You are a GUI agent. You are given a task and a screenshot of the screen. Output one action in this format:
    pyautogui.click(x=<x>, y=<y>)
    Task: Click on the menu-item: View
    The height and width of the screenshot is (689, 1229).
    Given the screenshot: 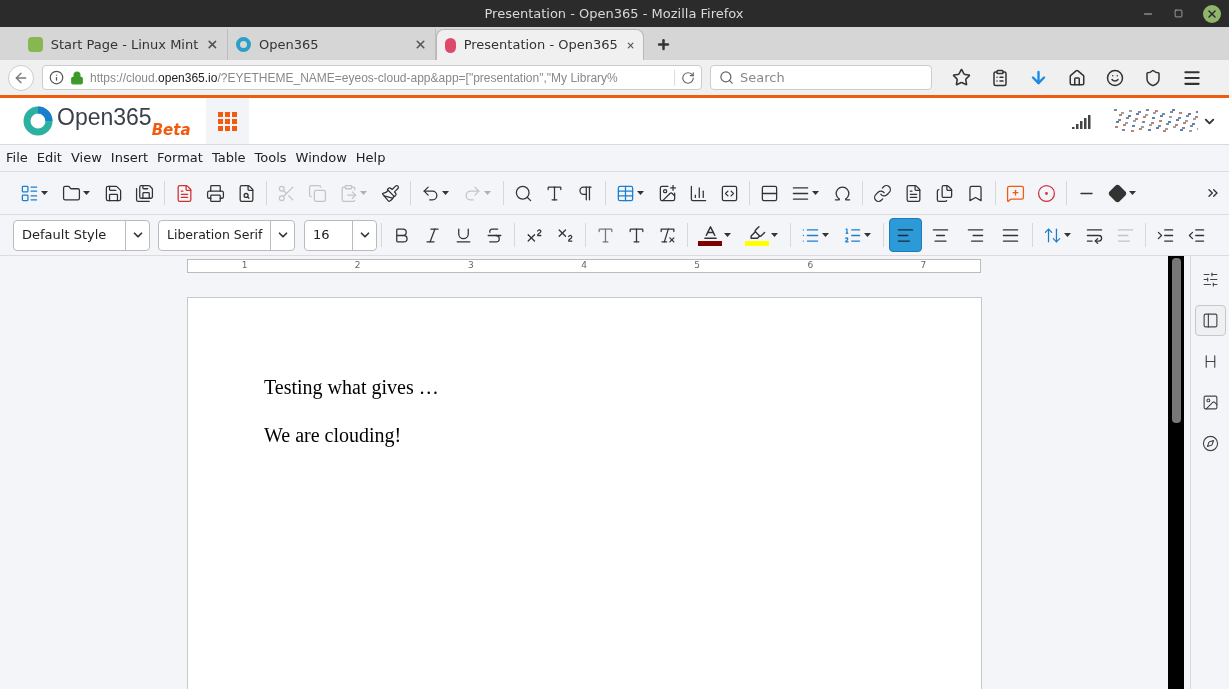 What is the action you would take?
    pyautogui.click(x=86, y=158)
    